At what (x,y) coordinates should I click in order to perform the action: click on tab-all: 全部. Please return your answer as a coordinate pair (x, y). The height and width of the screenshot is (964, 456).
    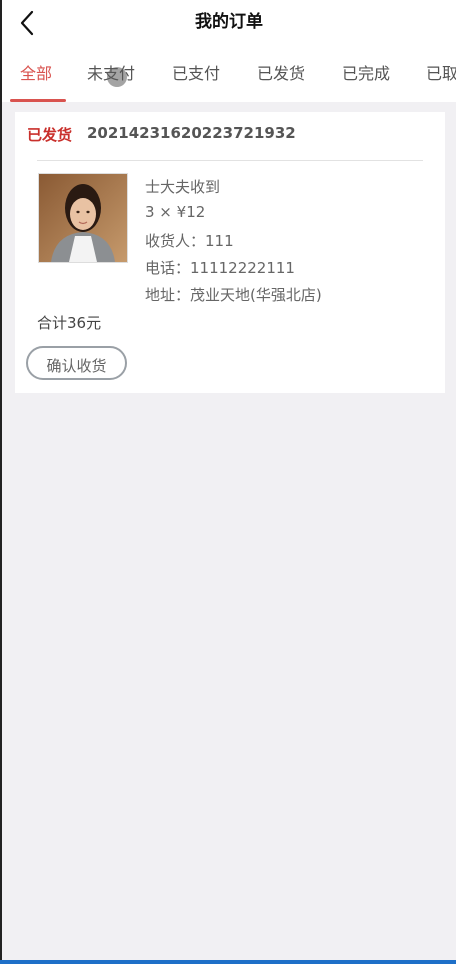
    Looking at the image, I should click on (36, 74).